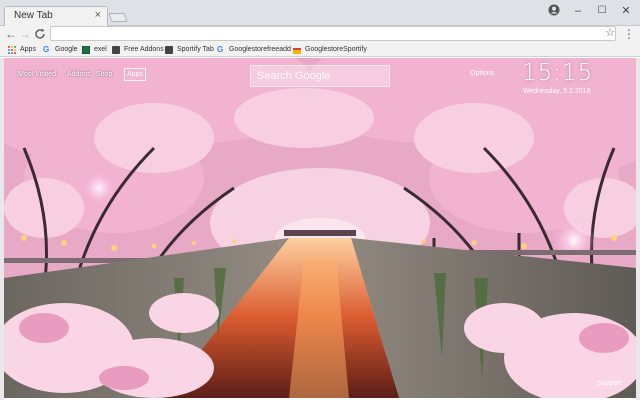 The height and width of the screenshot is (400, 640). What do you see at coordinates (169, 49) in the screenshot?
I see `sportify-icon` at bounding box center [169, 49].